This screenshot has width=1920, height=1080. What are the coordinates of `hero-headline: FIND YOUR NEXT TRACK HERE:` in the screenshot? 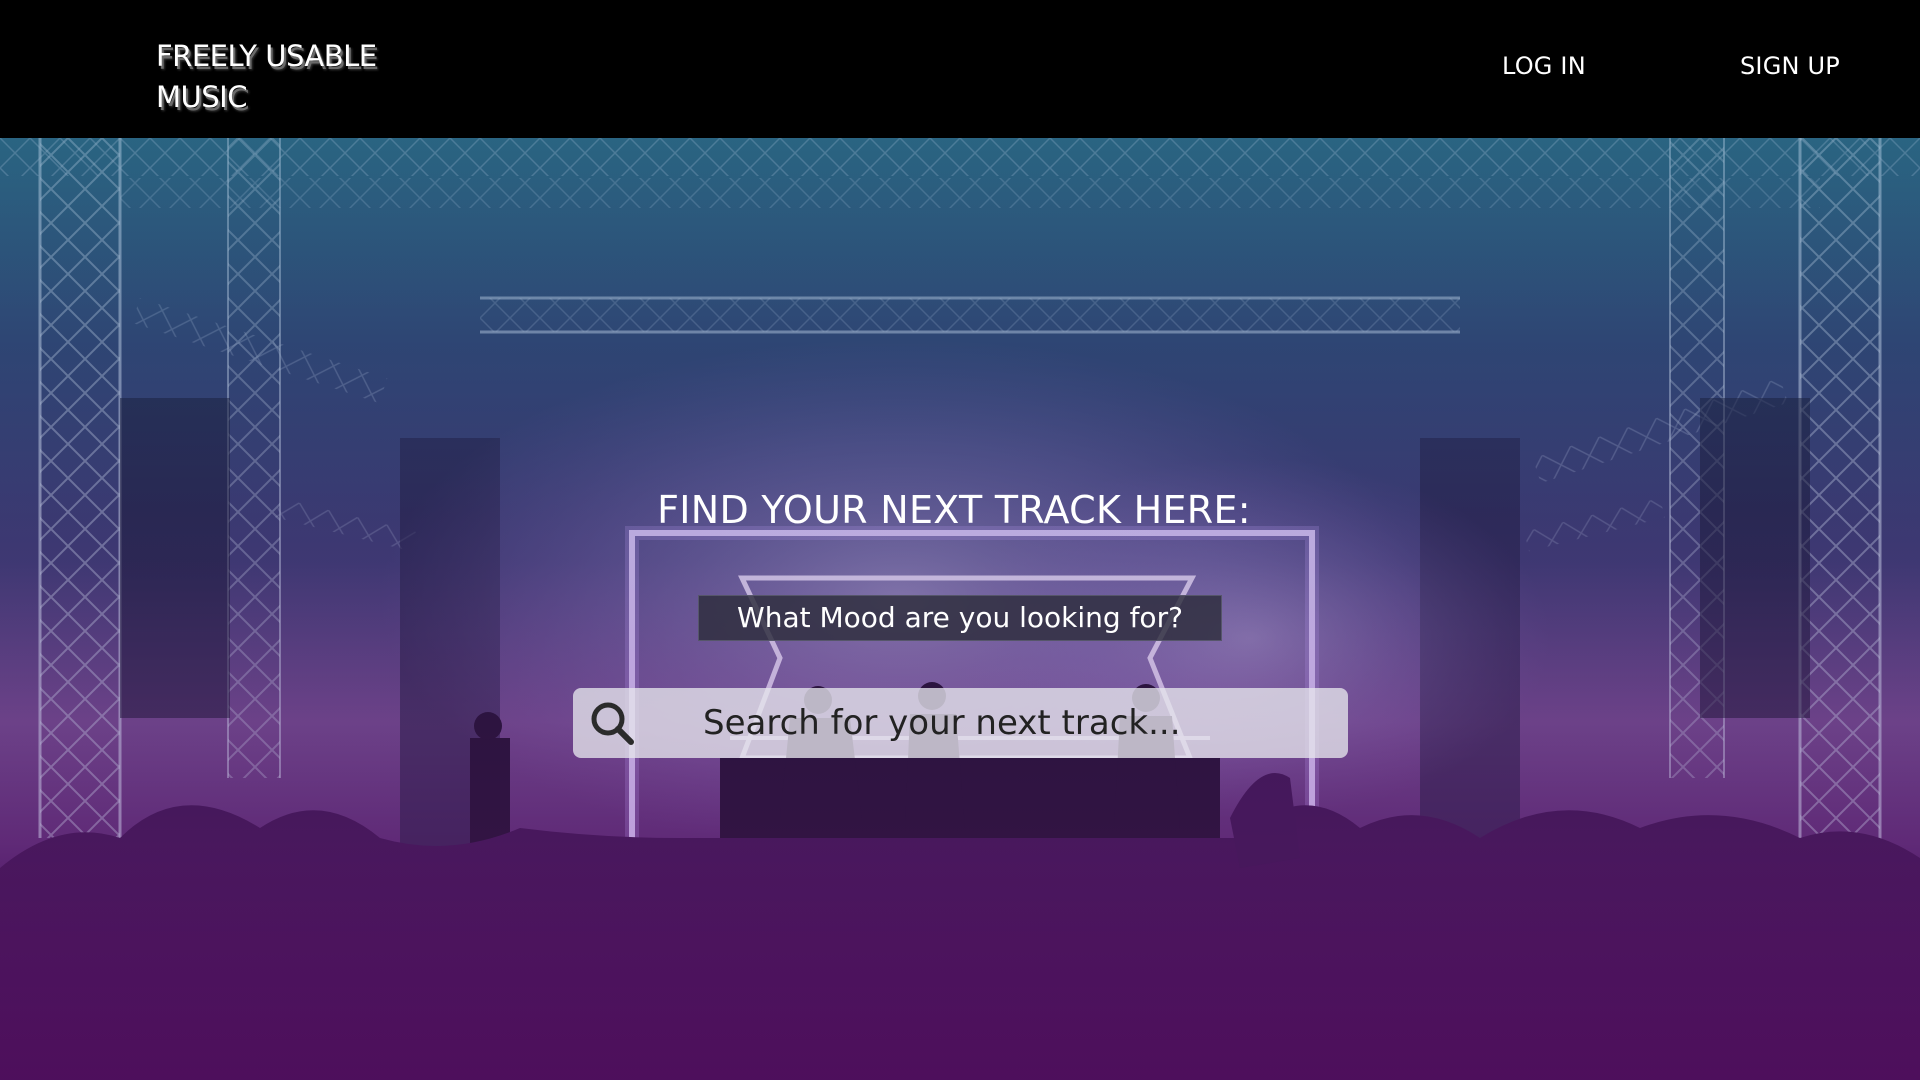 It's located at (954, 510).